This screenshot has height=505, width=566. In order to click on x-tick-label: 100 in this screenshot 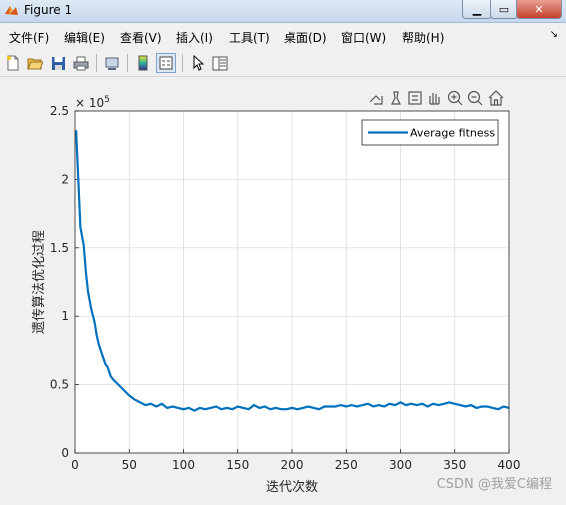, I will do `click(183, 465)`.